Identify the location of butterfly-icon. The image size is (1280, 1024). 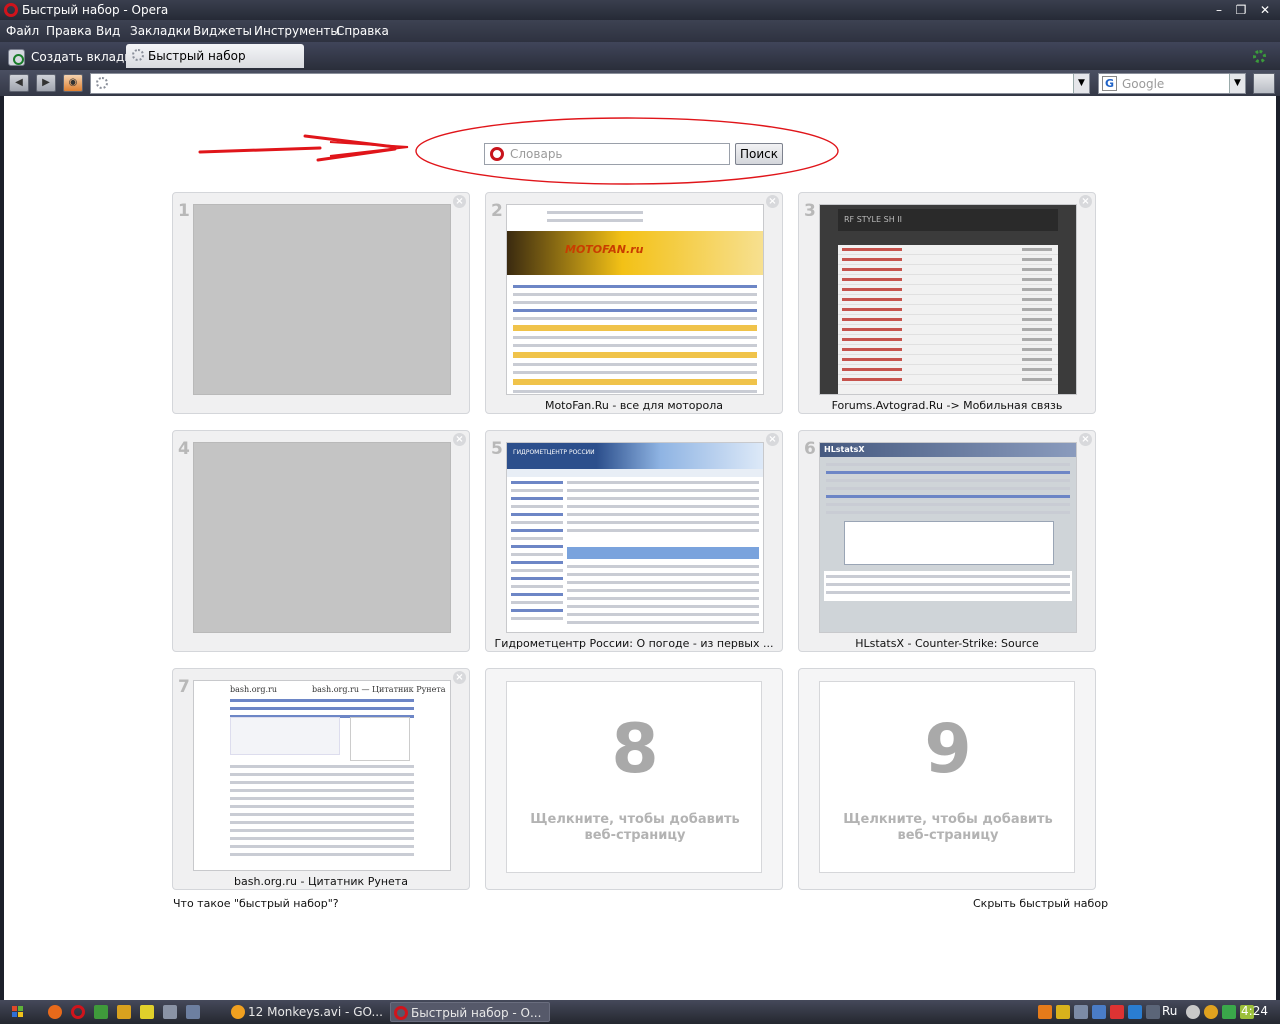
(124, 1012).